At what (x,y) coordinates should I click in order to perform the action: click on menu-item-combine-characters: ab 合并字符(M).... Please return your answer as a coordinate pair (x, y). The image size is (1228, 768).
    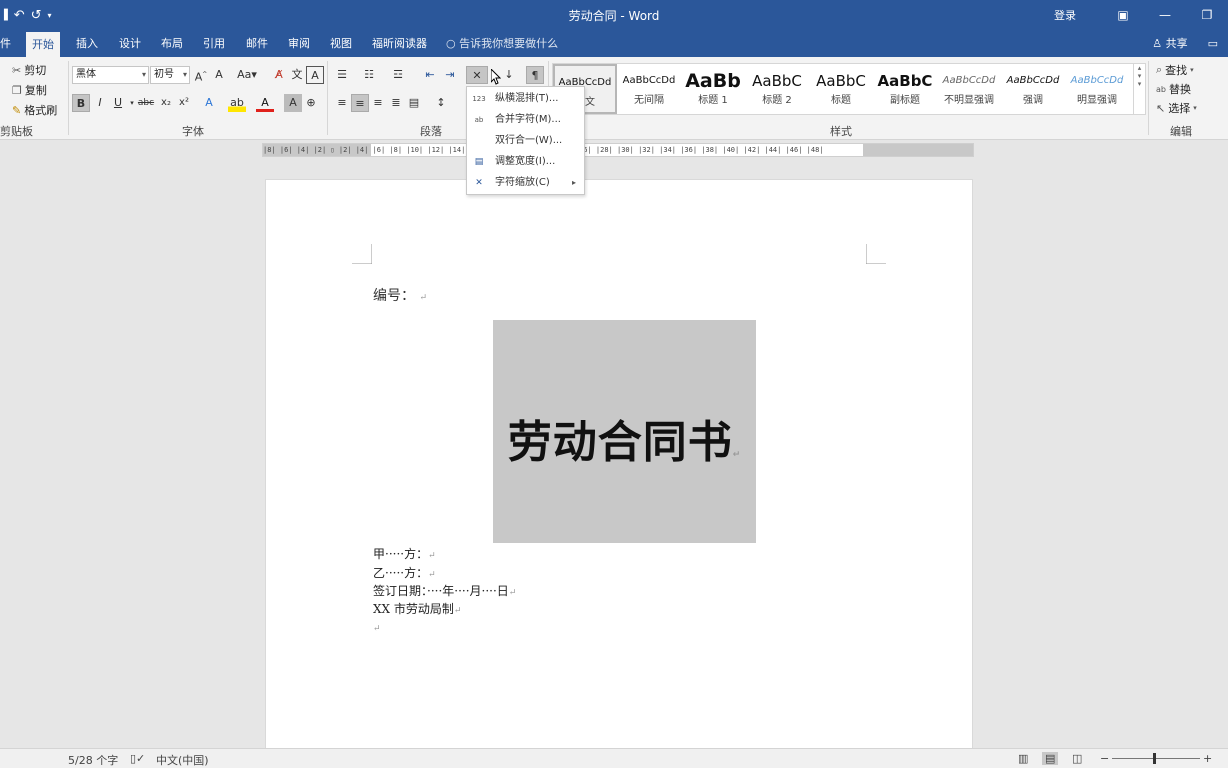
    Looking at the image, I should click on (525, 120).